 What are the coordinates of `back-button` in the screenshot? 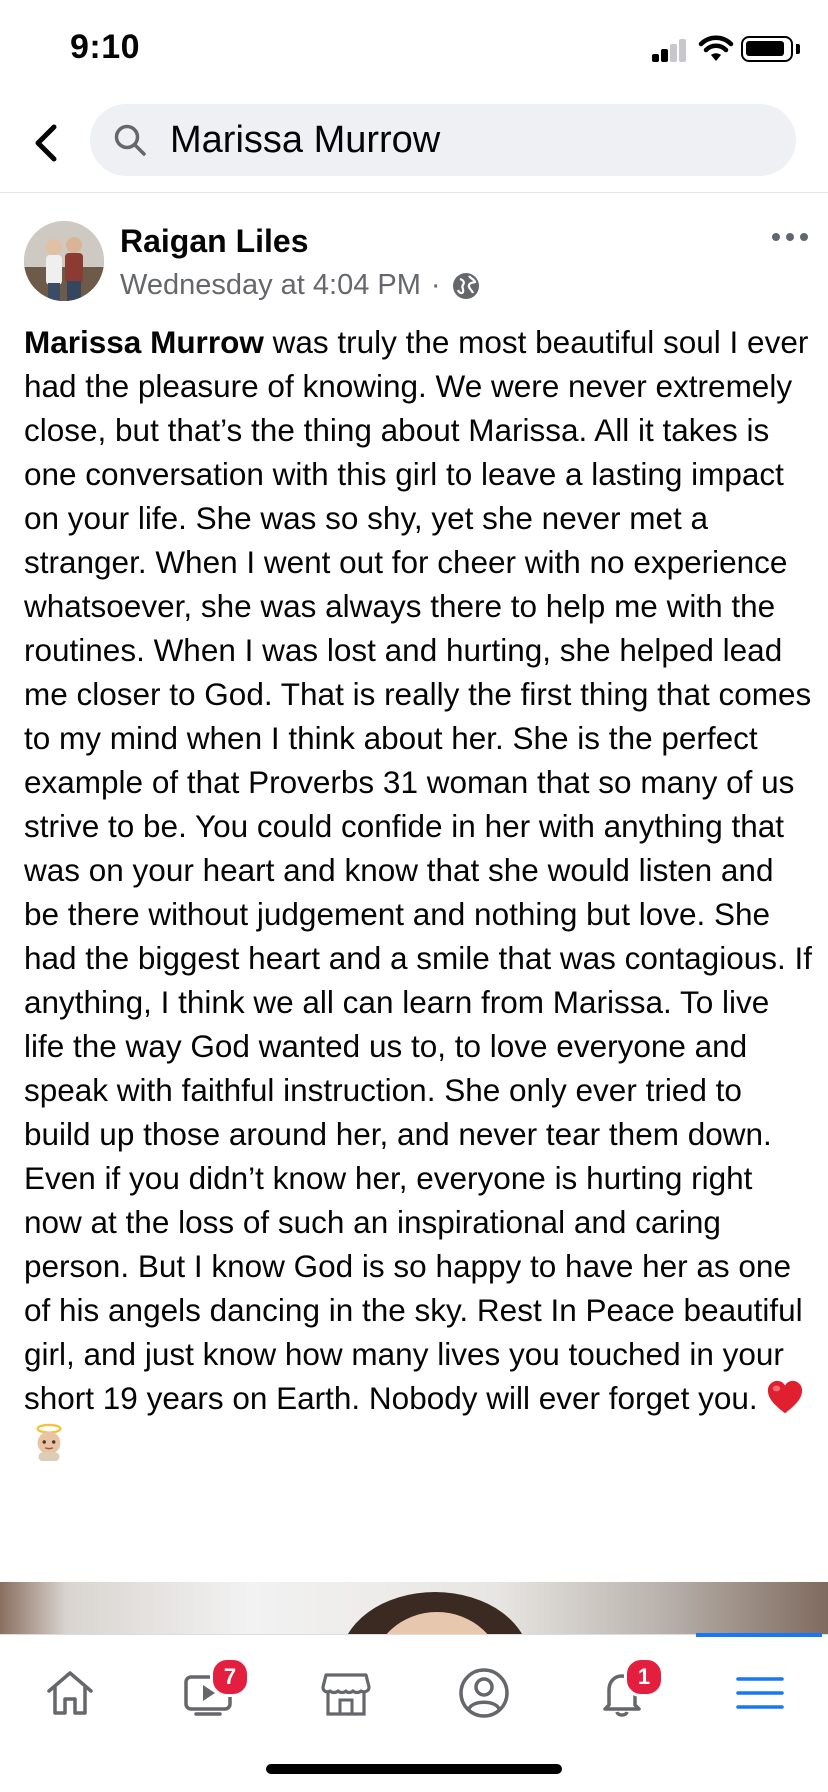 It's located at (48, 143).